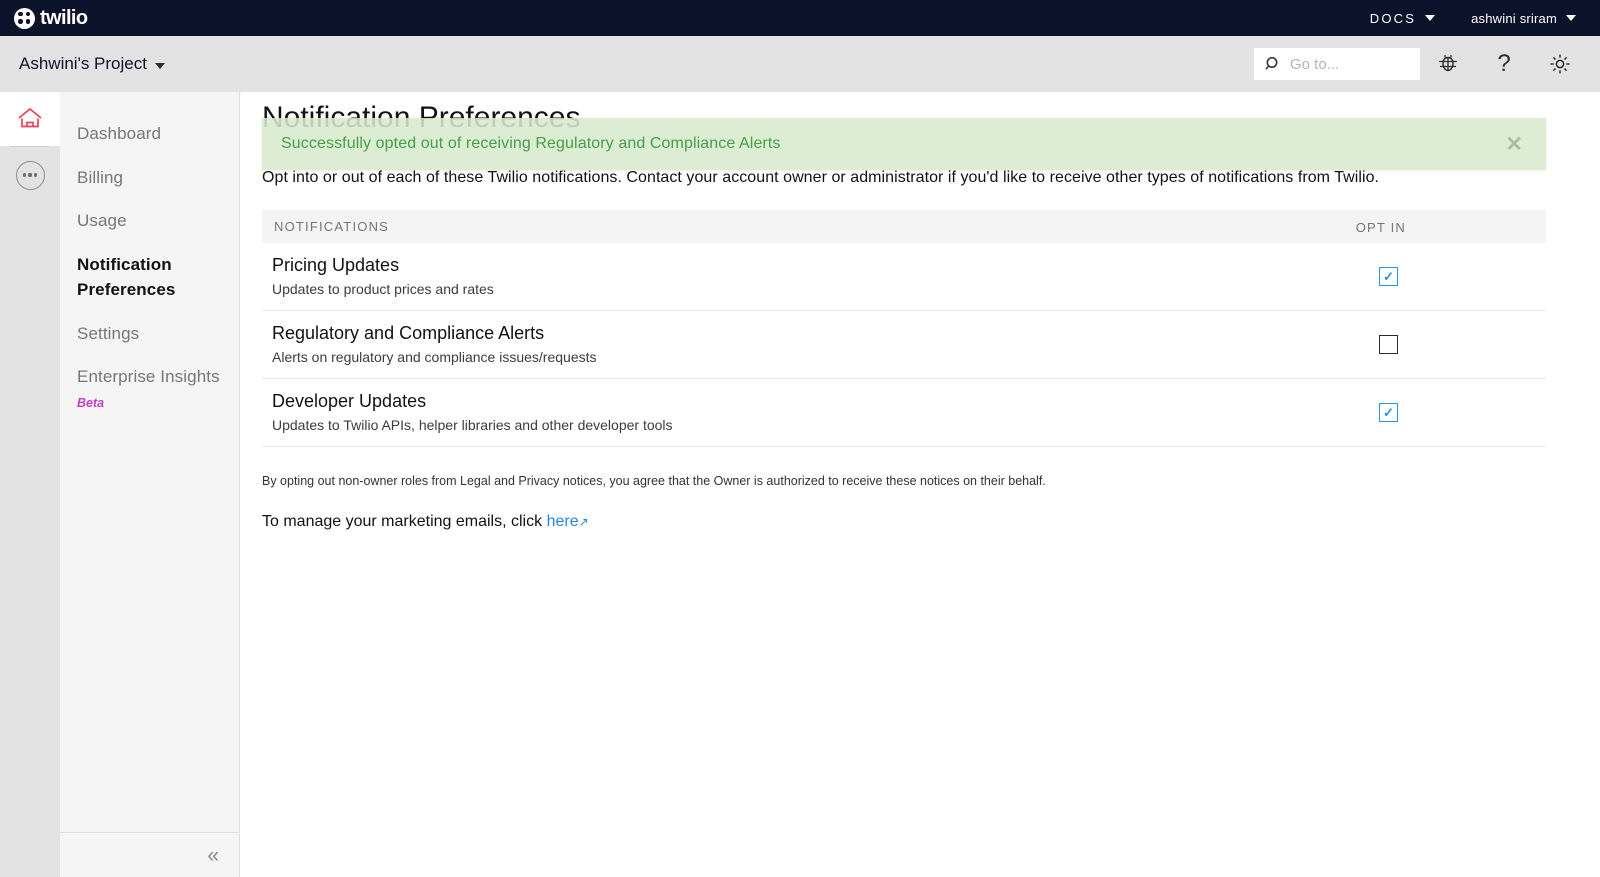 The height and width of the screenshot is (877, 1600). Describe the element at coordinates (100, 177) in the screenshot. I see `sidebar-item-label: Billing` at that location.